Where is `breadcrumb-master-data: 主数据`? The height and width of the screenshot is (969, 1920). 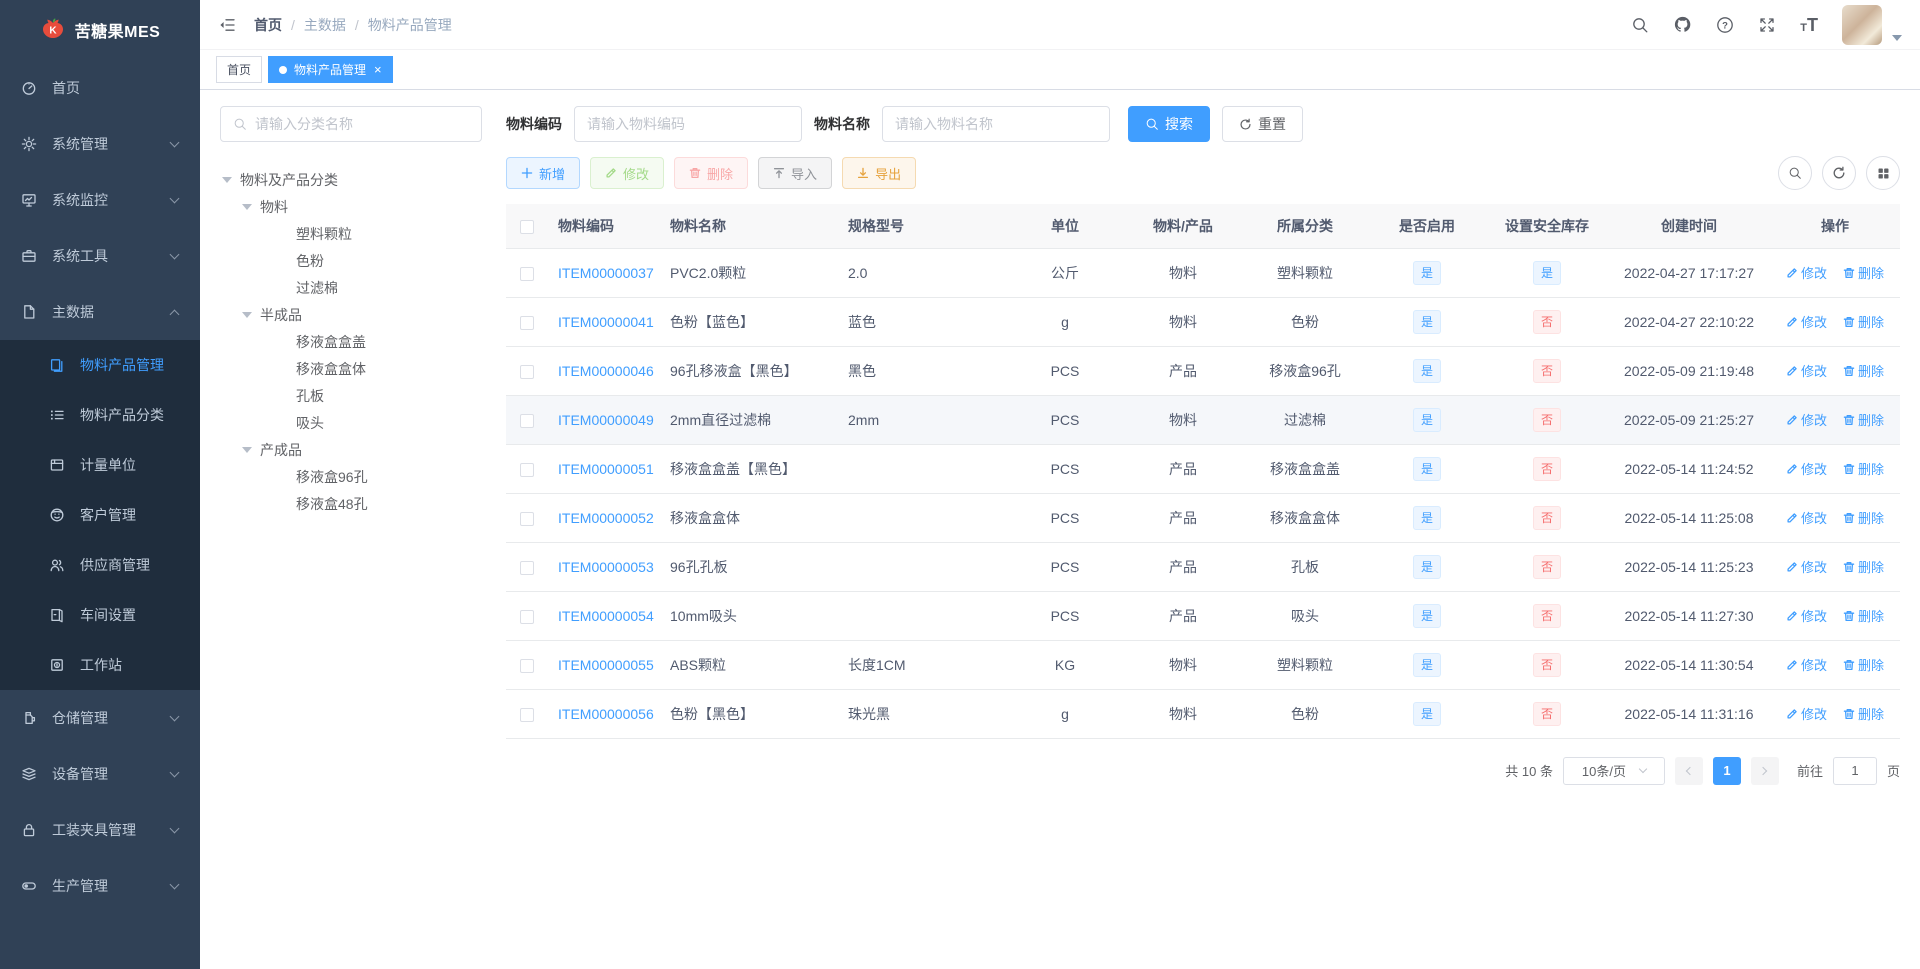 breadcrumb-master-data: 主数据 is located at coordinates (325, 25).